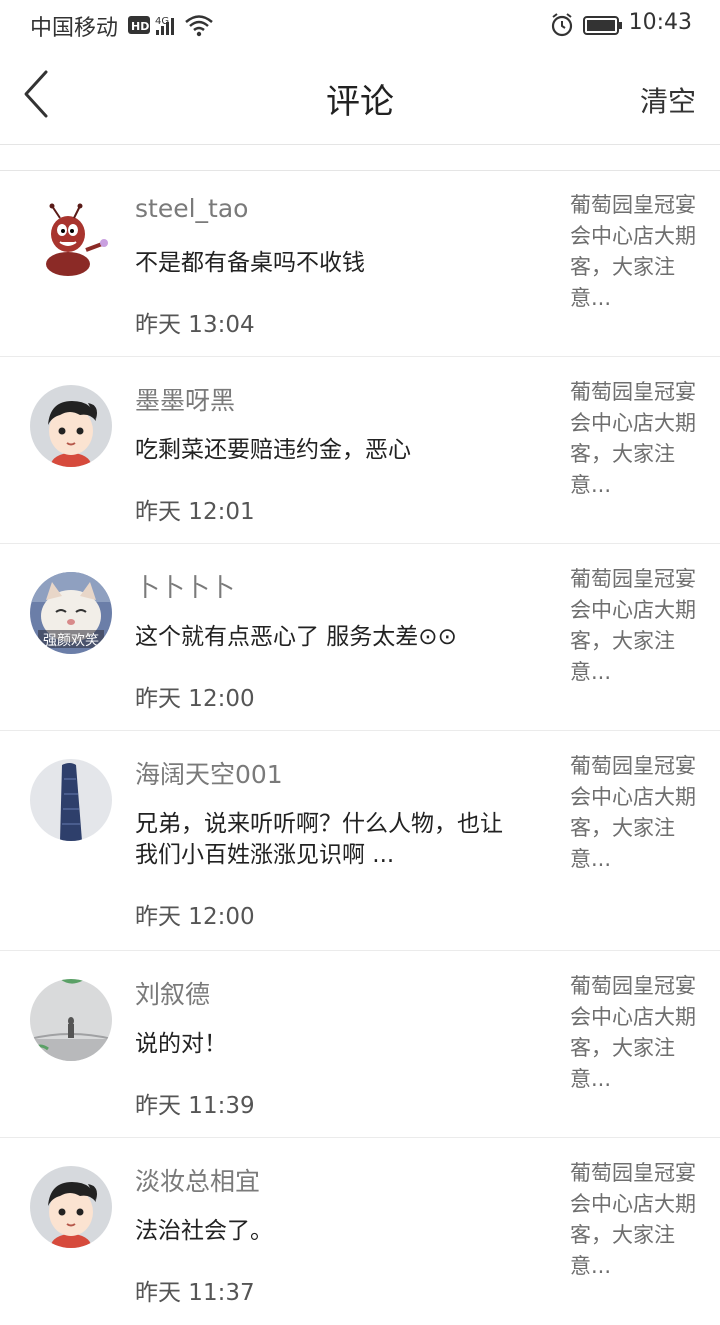 The width and height of the screenshot is (720, 1325). What do you see at coordinates (191, 208) in the screenshot?
I see `comment-username: steel_tao` at bounding box center [191, 208].